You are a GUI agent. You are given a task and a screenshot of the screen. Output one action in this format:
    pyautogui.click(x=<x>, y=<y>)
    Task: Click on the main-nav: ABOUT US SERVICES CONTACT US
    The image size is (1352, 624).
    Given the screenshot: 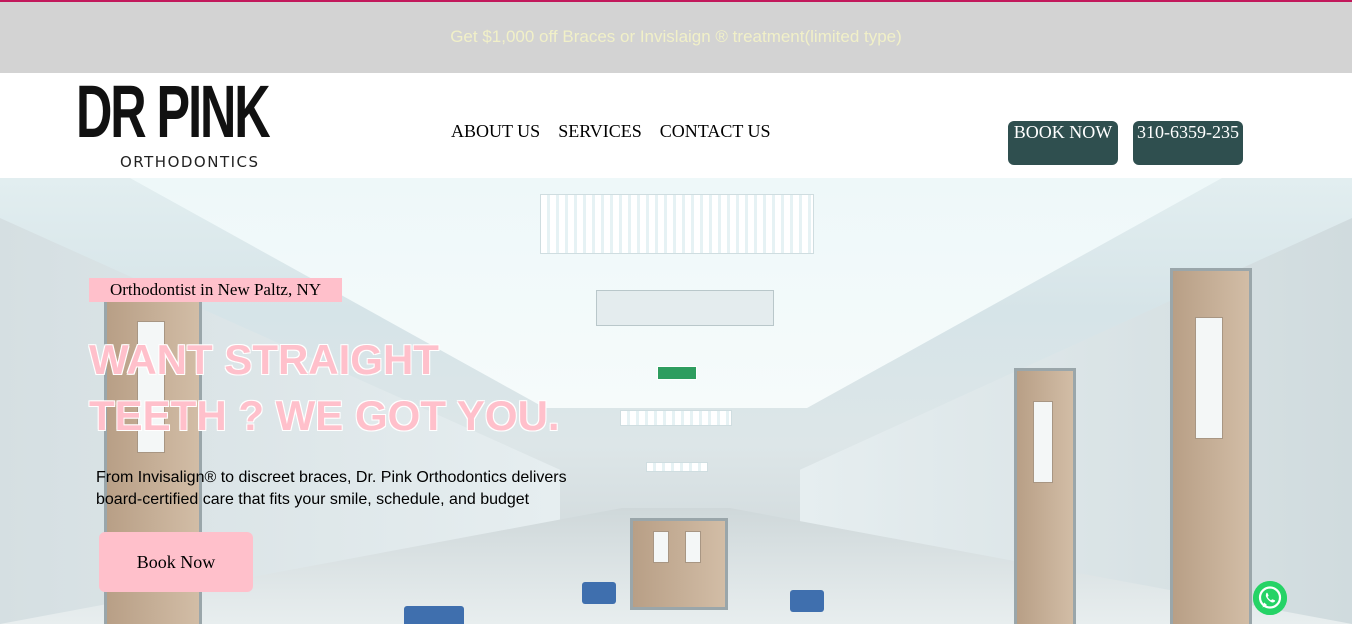 What is the action you would take?
    pyautogui.click(x=611, y=131)
    